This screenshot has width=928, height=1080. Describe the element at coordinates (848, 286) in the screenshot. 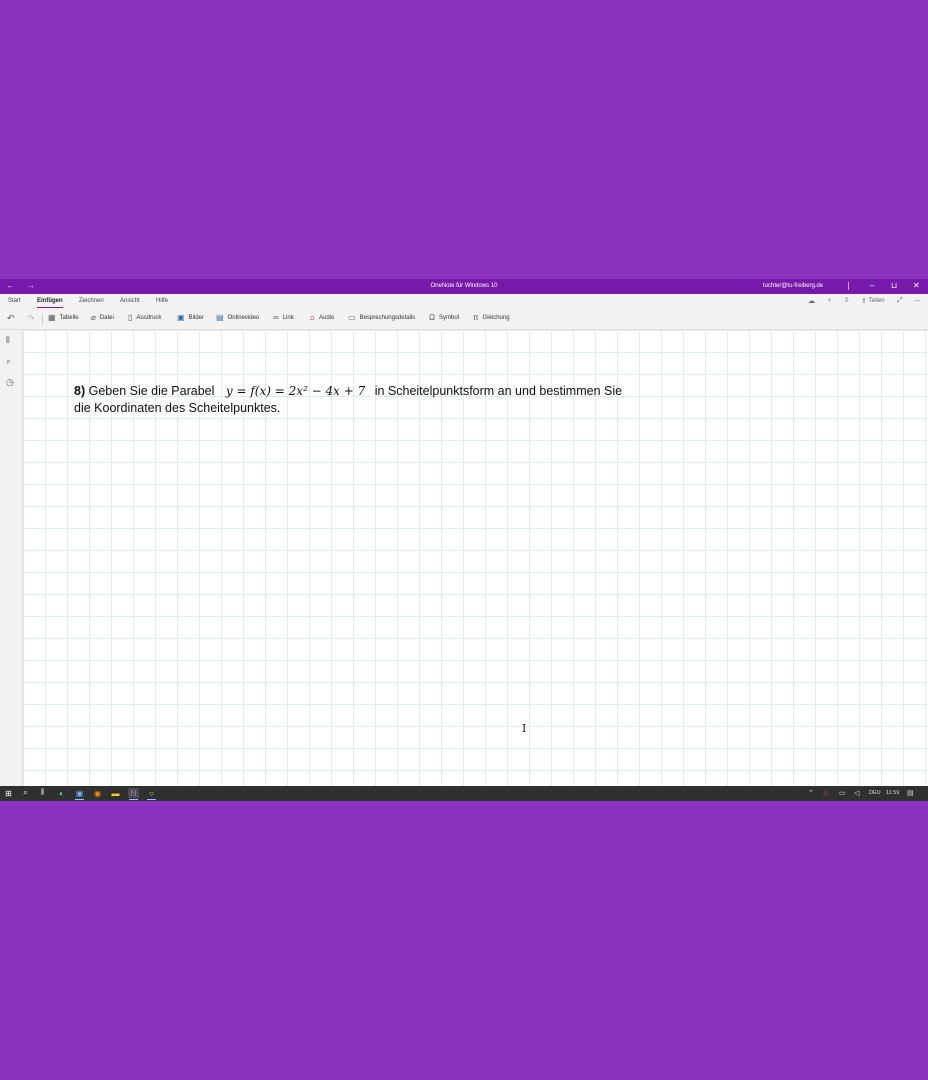

I see `title-separator` at that location.